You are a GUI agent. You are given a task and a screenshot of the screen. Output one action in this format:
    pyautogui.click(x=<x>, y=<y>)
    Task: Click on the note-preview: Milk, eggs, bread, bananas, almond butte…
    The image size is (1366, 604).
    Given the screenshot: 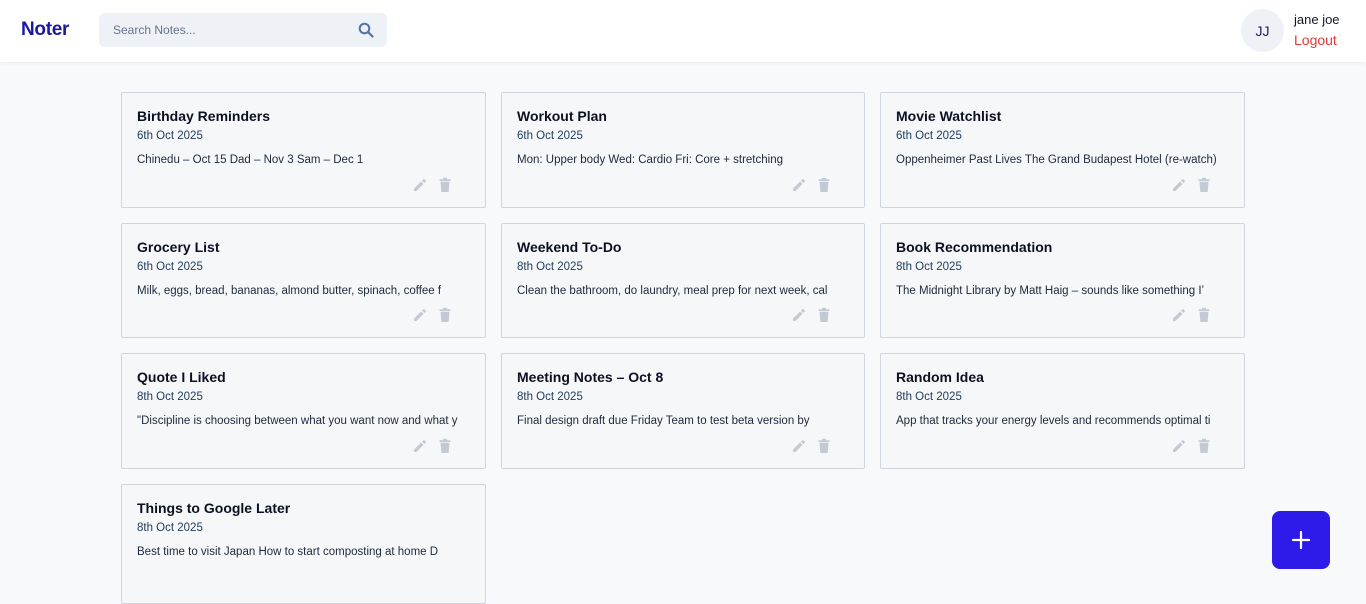 What is the action you would take?
    pyautogui.click(x=289, y=290)
    